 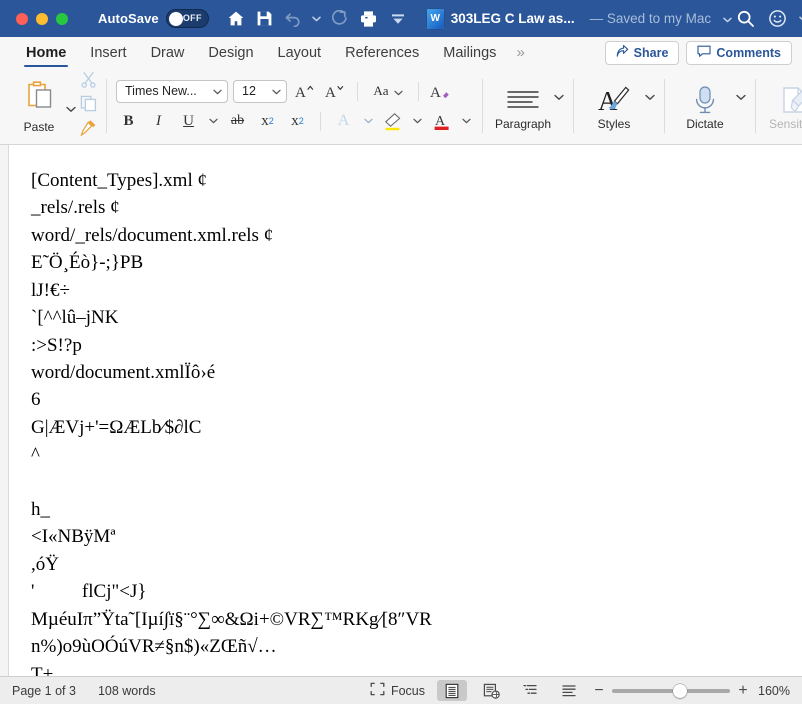 What do you see at coordinates (304, 91) in the screenshot?
I see `grow-font-button: A` at bounding box center [304, 91].